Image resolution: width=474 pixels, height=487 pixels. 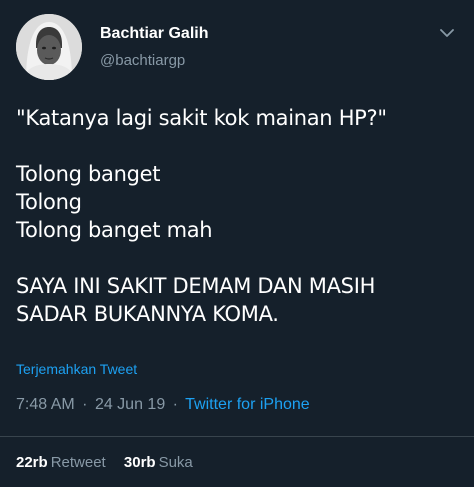 I want to click on tweet-stats: 22rb Retweet 30rb Suka, so click(x=111, y=462).